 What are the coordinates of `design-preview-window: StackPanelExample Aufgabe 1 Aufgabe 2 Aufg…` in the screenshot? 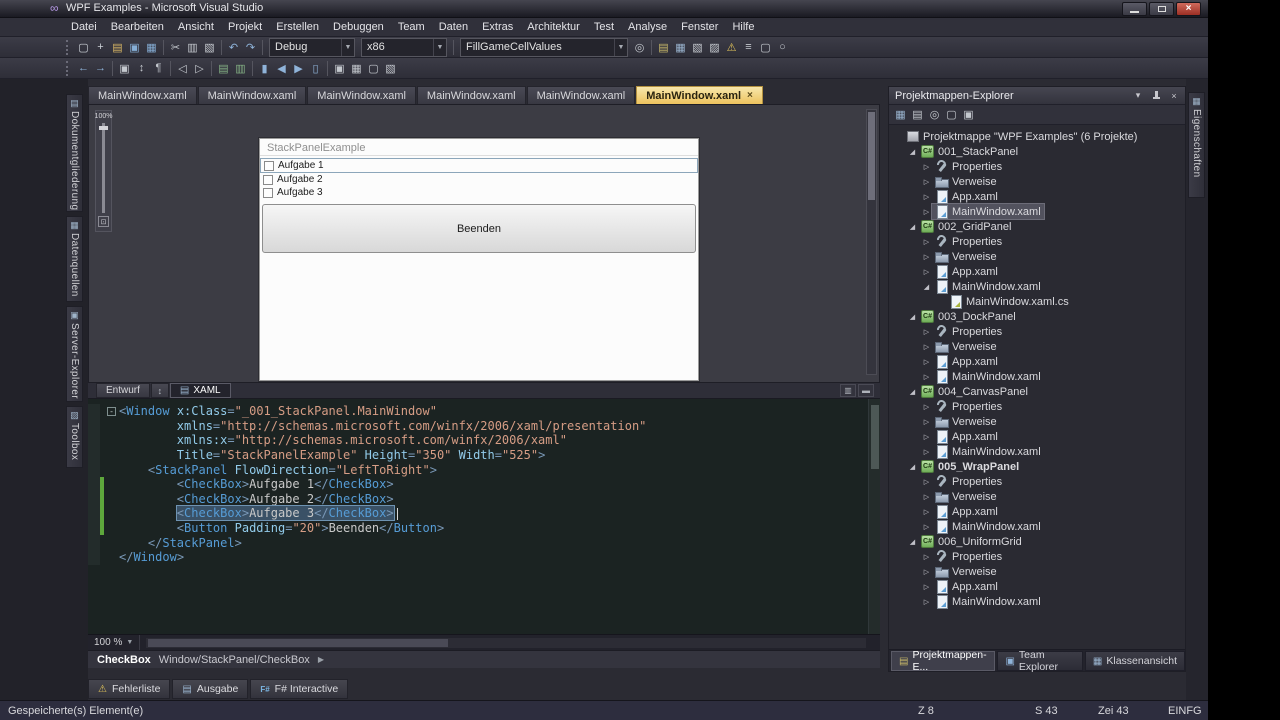 It's located at (479, 259).